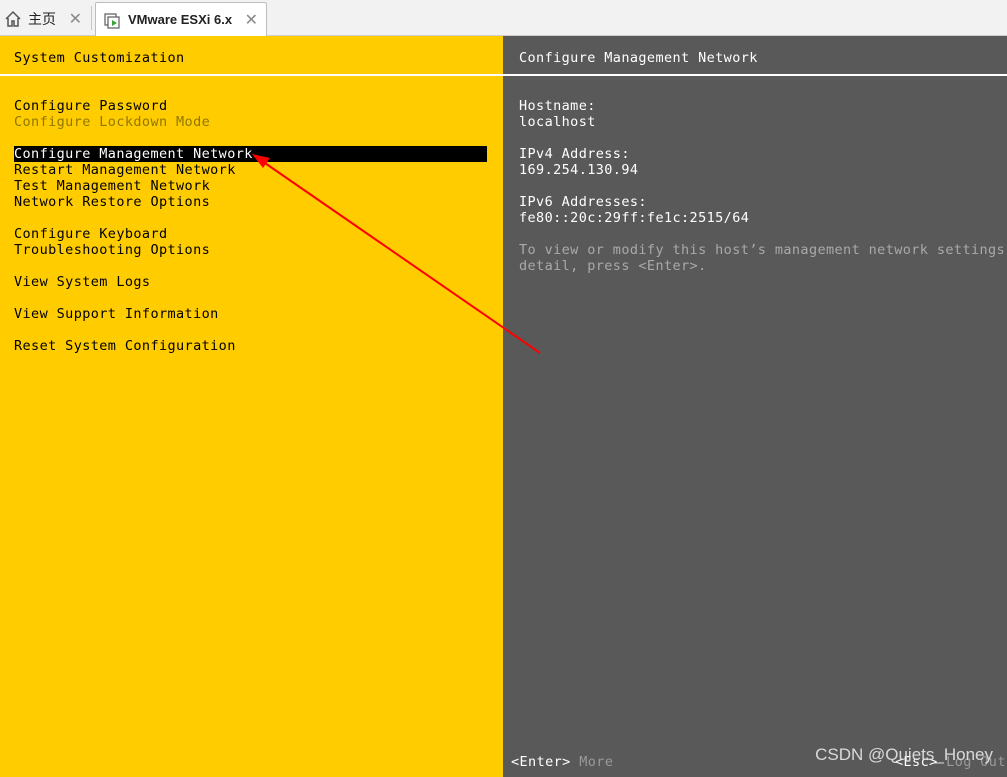  What do you see at coordinates (112, 202) in the screenshot?
I see `menu-item-network-restore-options: Network Restore Options` at bounding box center [112, 202].